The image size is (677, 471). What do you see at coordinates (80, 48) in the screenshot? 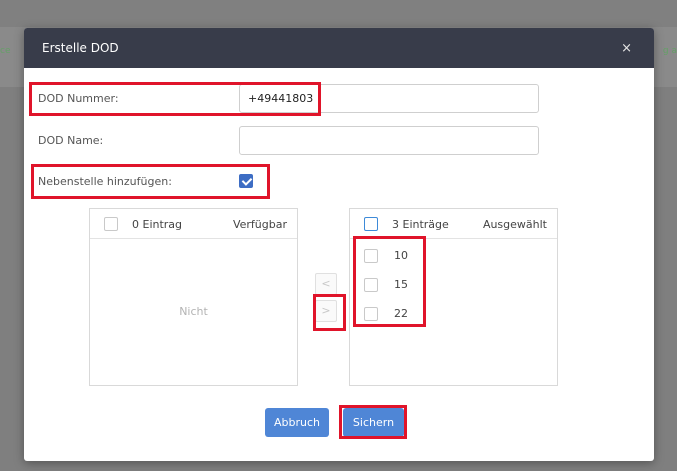
I see `dialog-title: Erstelle DOD` at bounding box center [80, 48].